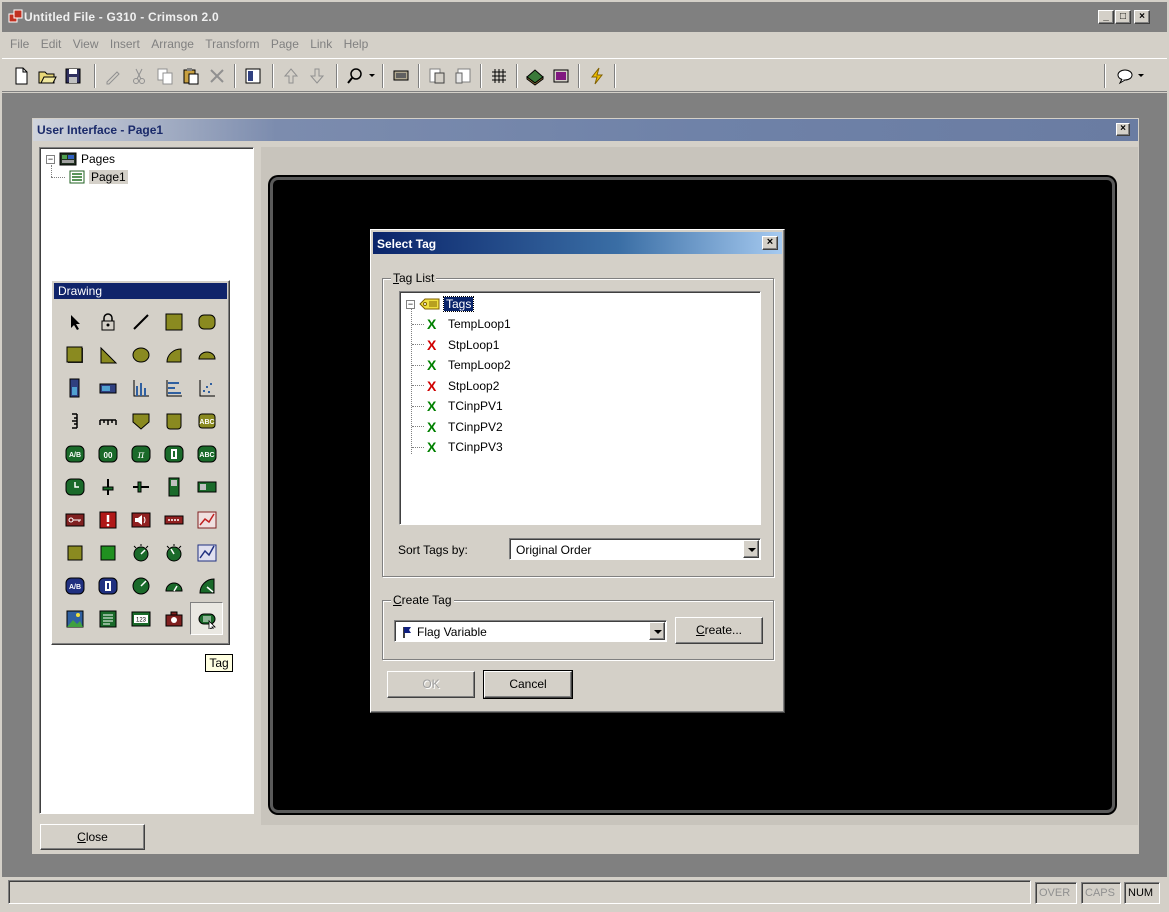  I want to click on tag-item: X TempLoop2, so click(461, 365).